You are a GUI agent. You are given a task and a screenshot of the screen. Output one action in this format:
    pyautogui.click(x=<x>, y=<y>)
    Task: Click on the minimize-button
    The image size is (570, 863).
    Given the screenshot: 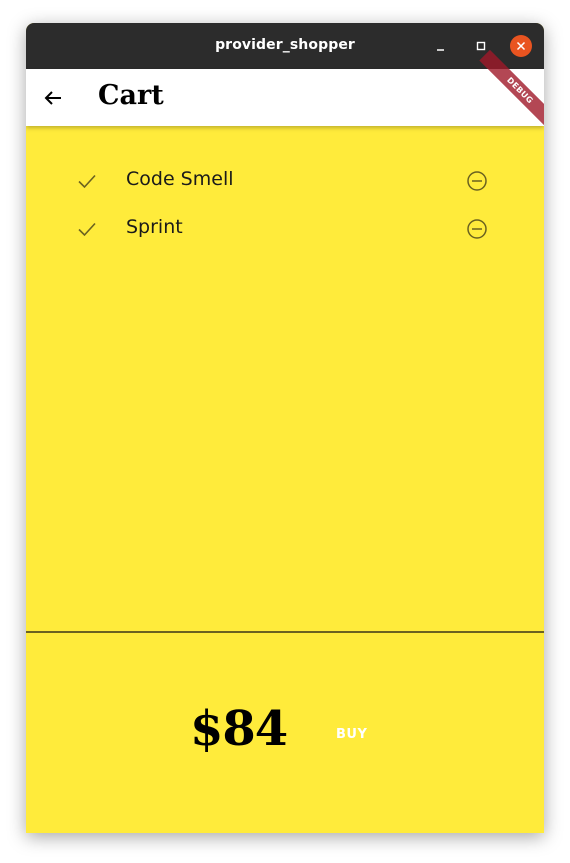 What is the action you would take?
    pyautogui.click(x=441, y=46)
    